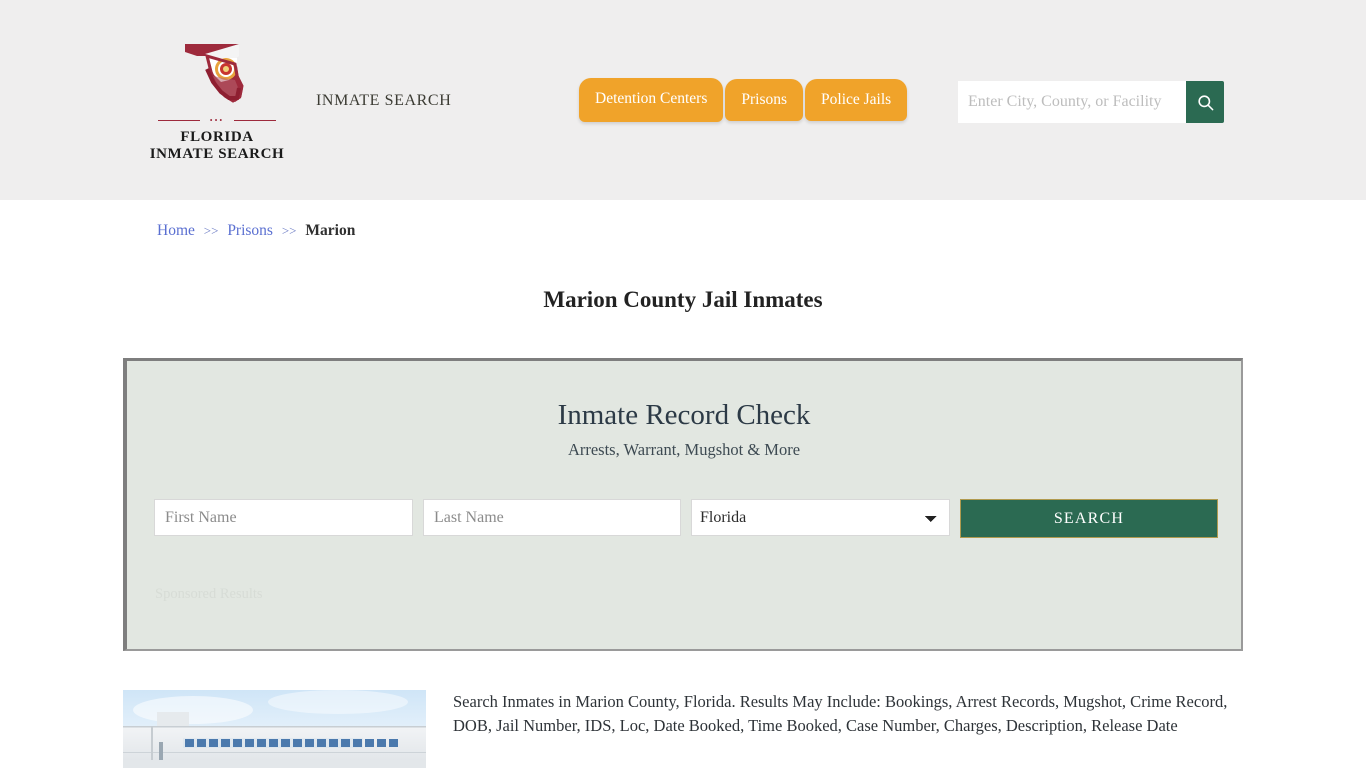 This screenshot has width=1366, height=768. What do you see at coordinates (764, 100) in the screenshot?
I see `nav-tab-prisons: Prisons` at bounding box center [764, 100].